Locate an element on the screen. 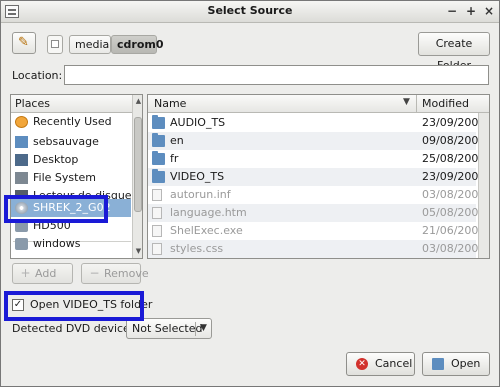 This screenshot has width=500, height=387. minimize-button: − is located at coordinates (452, 11).